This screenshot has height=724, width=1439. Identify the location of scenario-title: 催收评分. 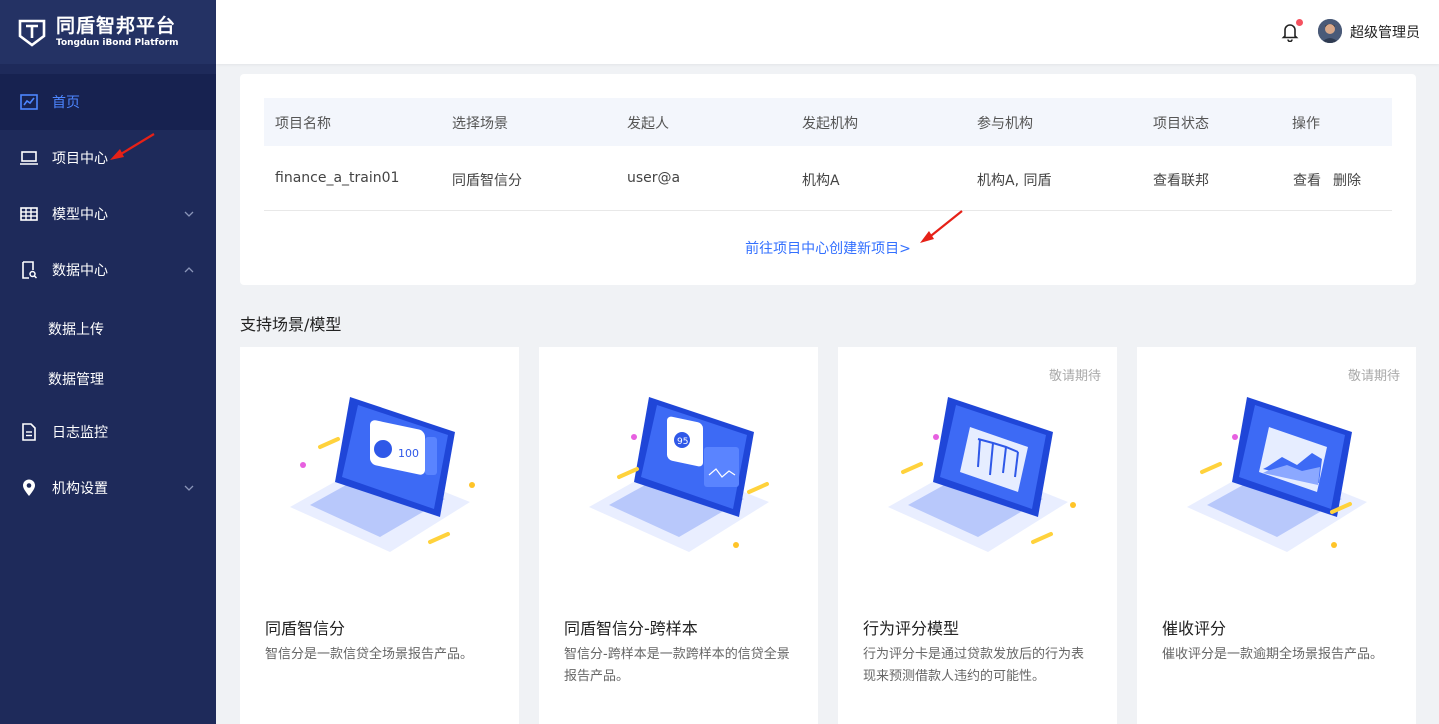
(1194, 628).